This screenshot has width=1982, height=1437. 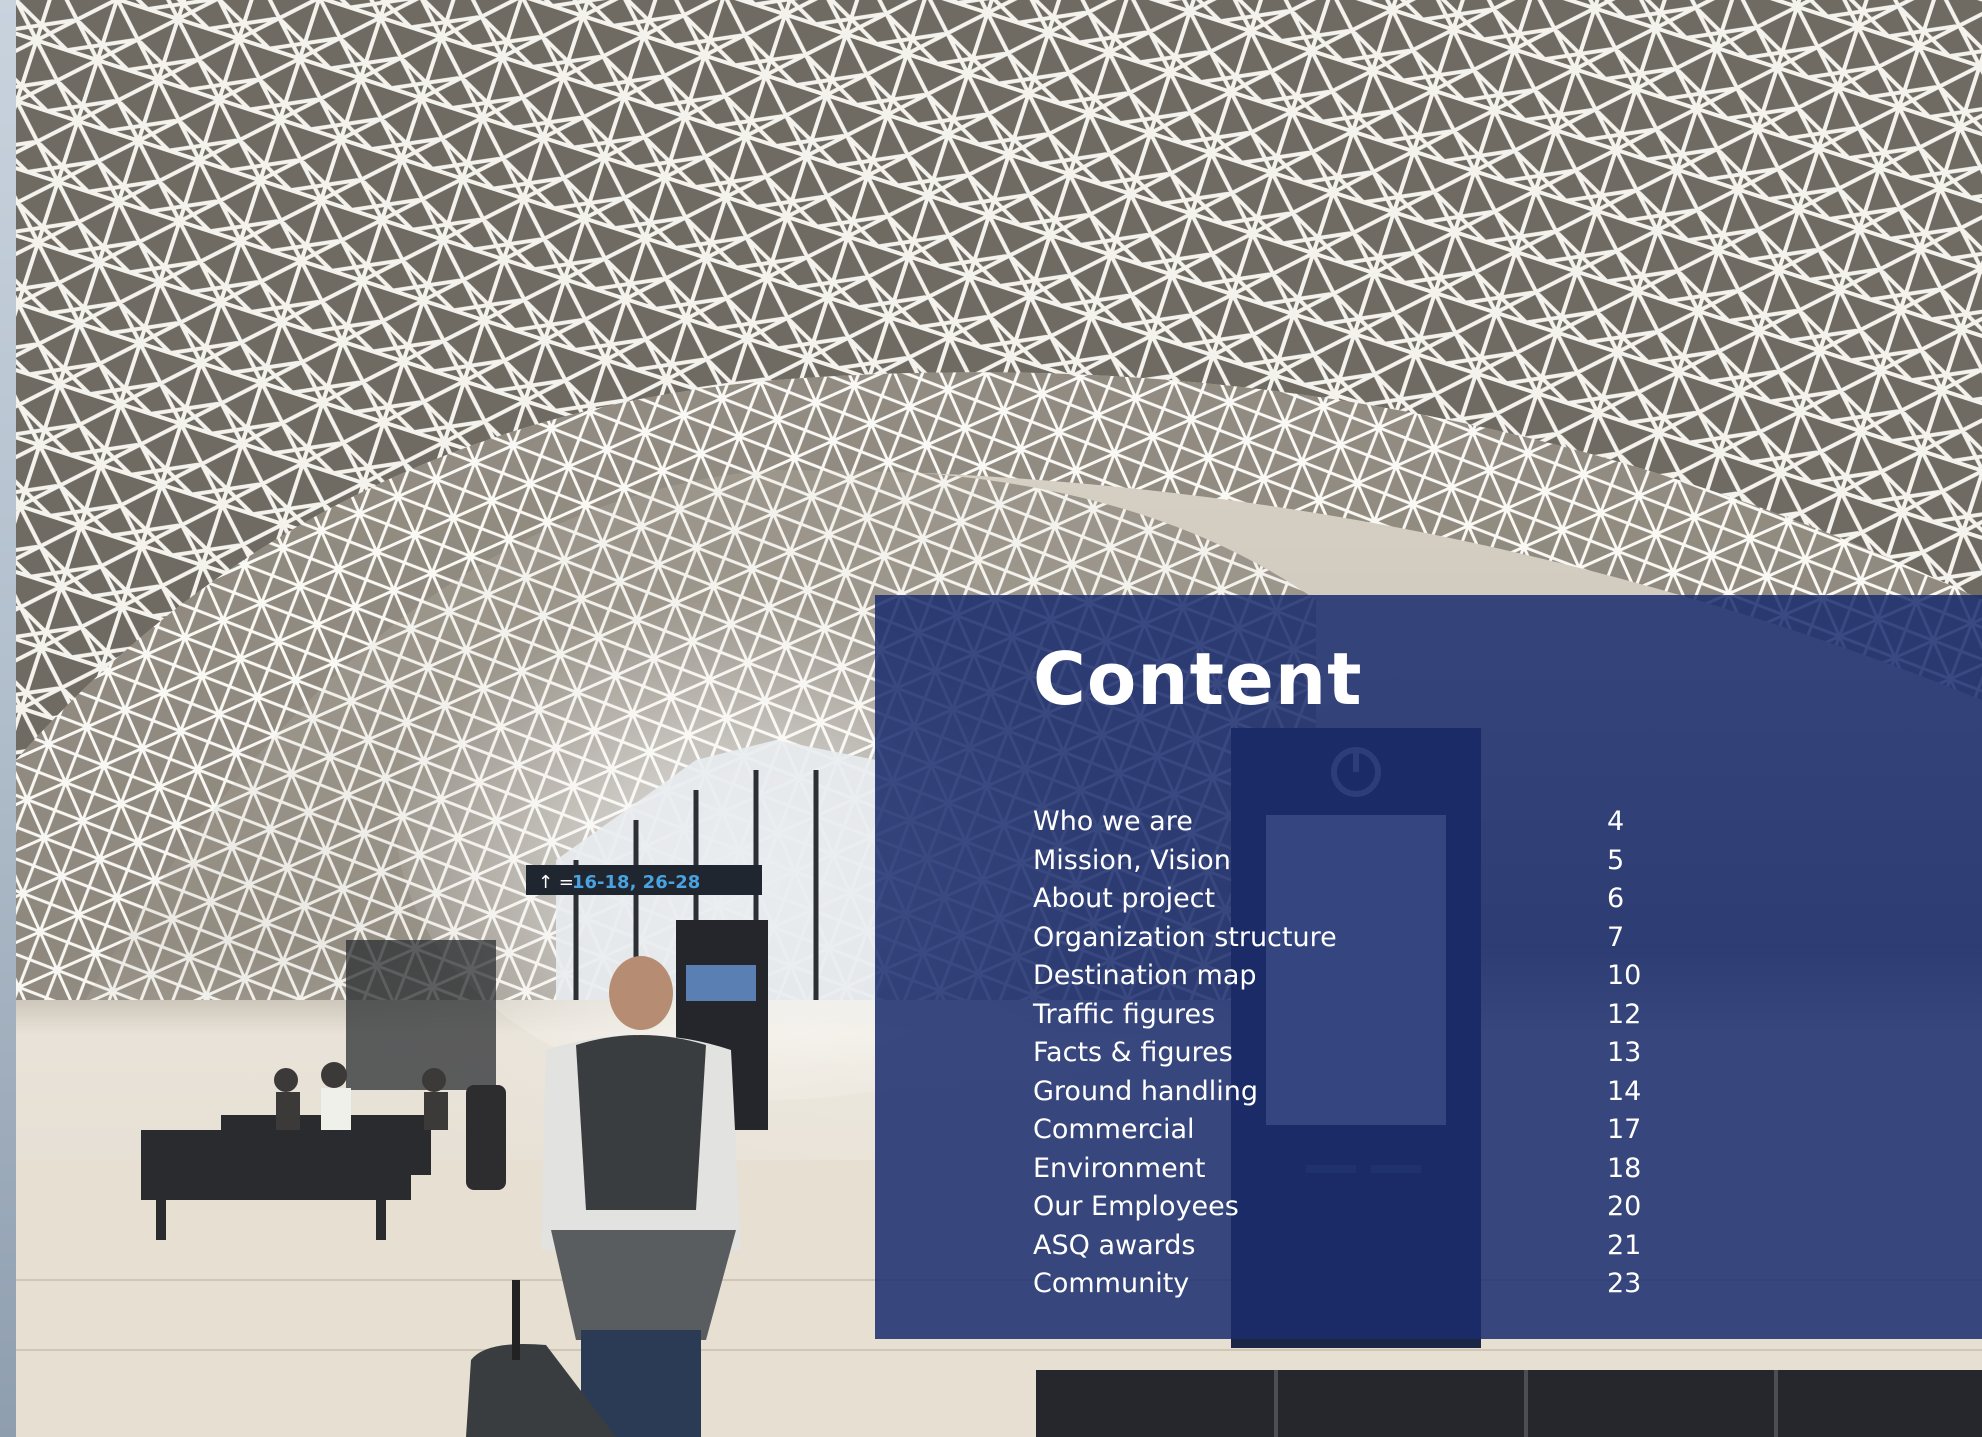 I want to click on toc-entry: Community 23, so click(x=1353, y=1284).